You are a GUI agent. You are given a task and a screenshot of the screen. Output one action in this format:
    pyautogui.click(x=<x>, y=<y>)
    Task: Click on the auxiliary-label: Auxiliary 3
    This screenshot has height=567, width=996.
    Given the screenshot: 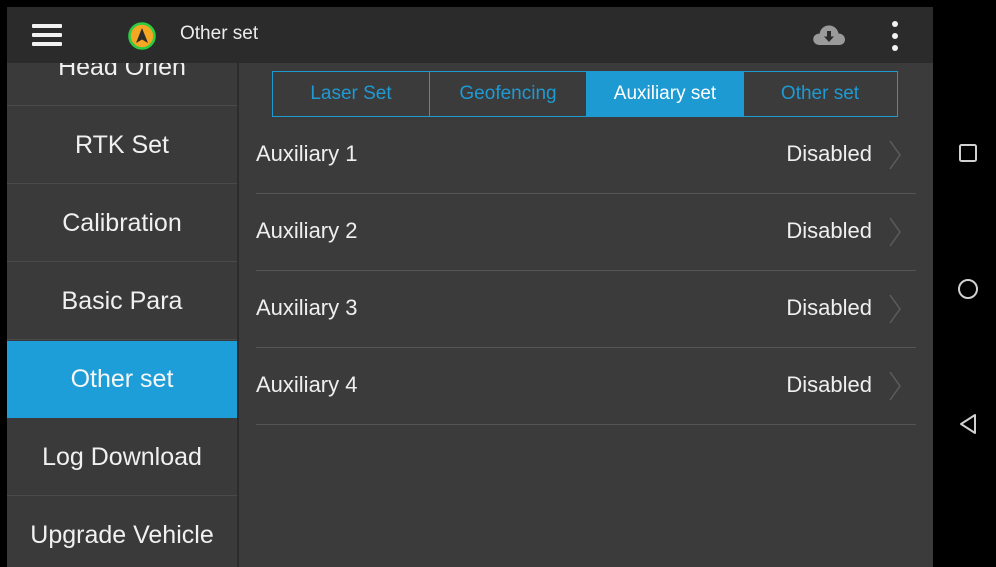 What is the action you would take?
    pyautogui.click(x=307, y=307)
    